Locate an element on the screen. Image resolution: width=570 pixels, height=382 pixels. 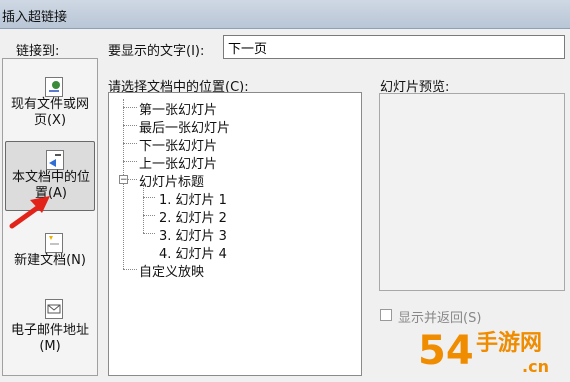
sidebar-item-label: 电子邮件地址 is located at coordinates (49, 330).